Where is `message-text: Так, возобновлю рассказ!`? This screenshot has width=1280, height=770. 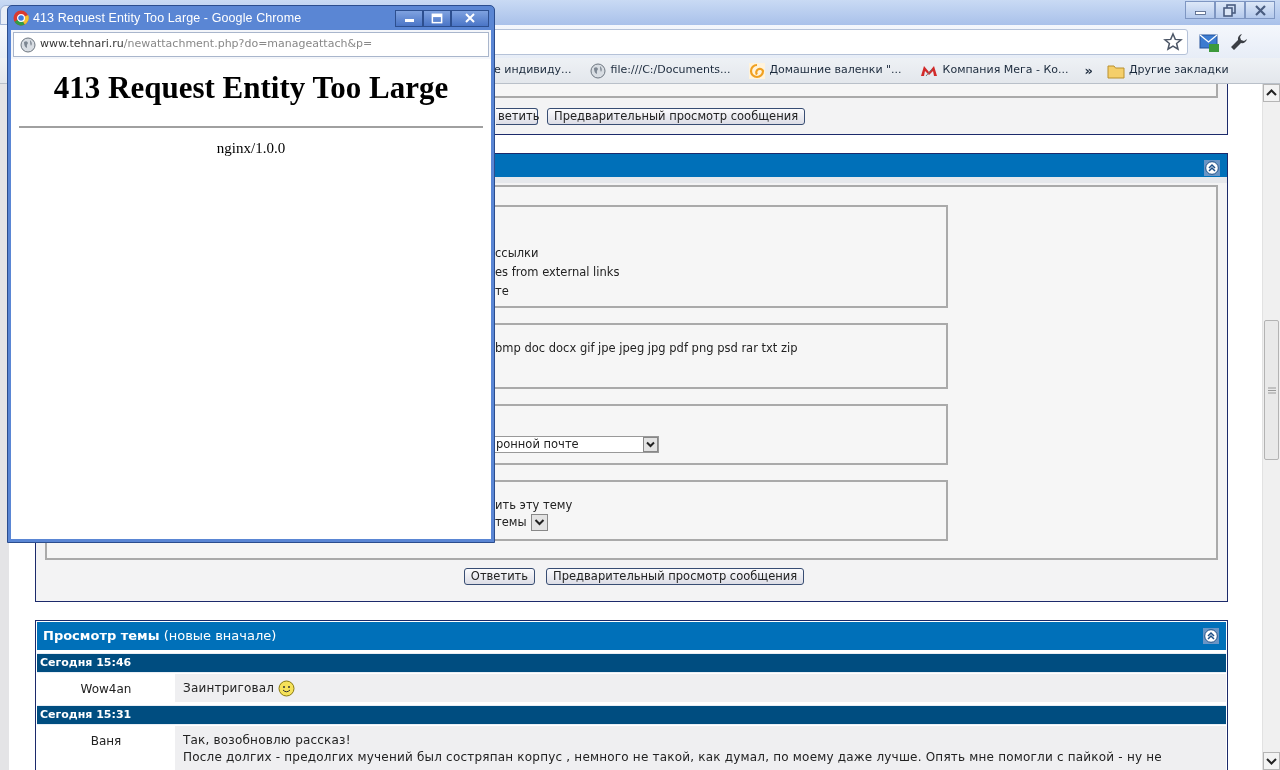
message-text: Так, возобновлю рассказ! is located at coordinates (267, 740).